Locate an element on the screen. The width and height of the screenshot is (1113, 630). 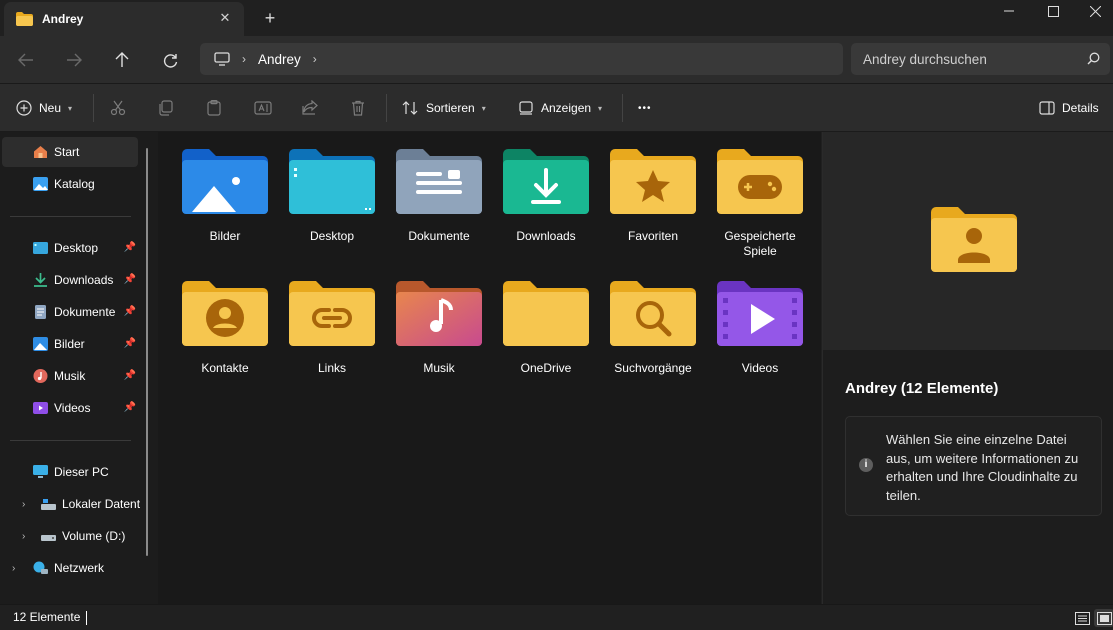
arrow-right-icon is located at coordinates (74, 60).